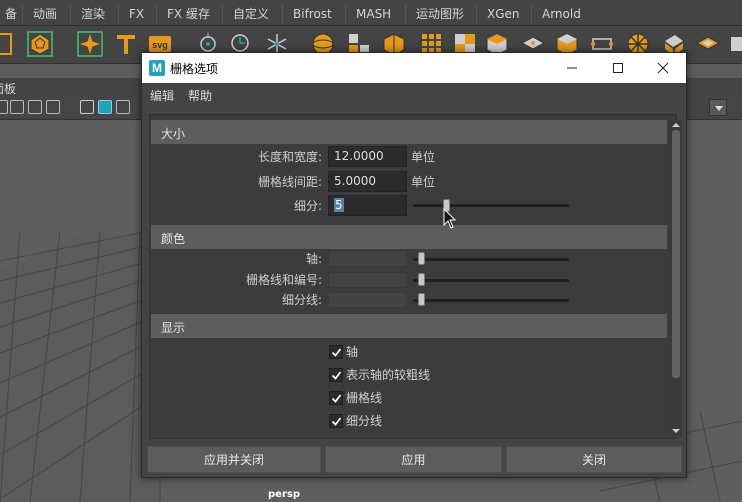  Describe the element at coordinates (312, 14) in the screenshot. I see `shelf-tab-bifrost: Bifrost` at that location.